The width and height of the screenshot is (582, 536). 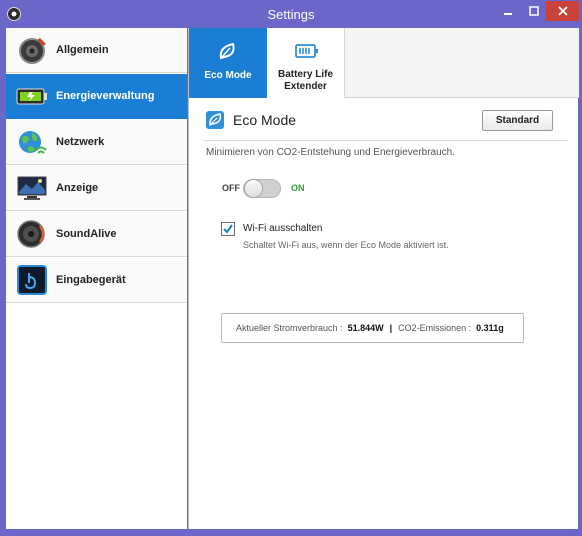 I want to click on tab-label: Eco Mode, so click(x=228, y=75).